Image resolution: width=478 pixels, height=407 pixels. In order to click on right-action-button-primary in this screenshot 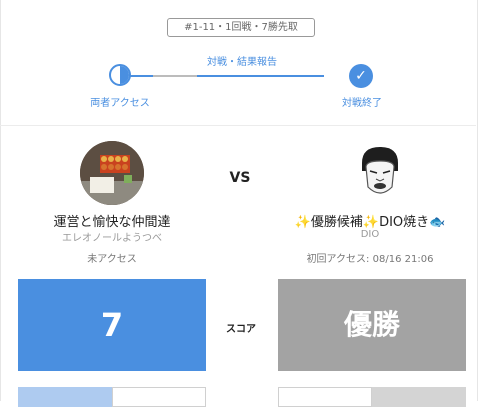, I will do `click(419, 397)`.